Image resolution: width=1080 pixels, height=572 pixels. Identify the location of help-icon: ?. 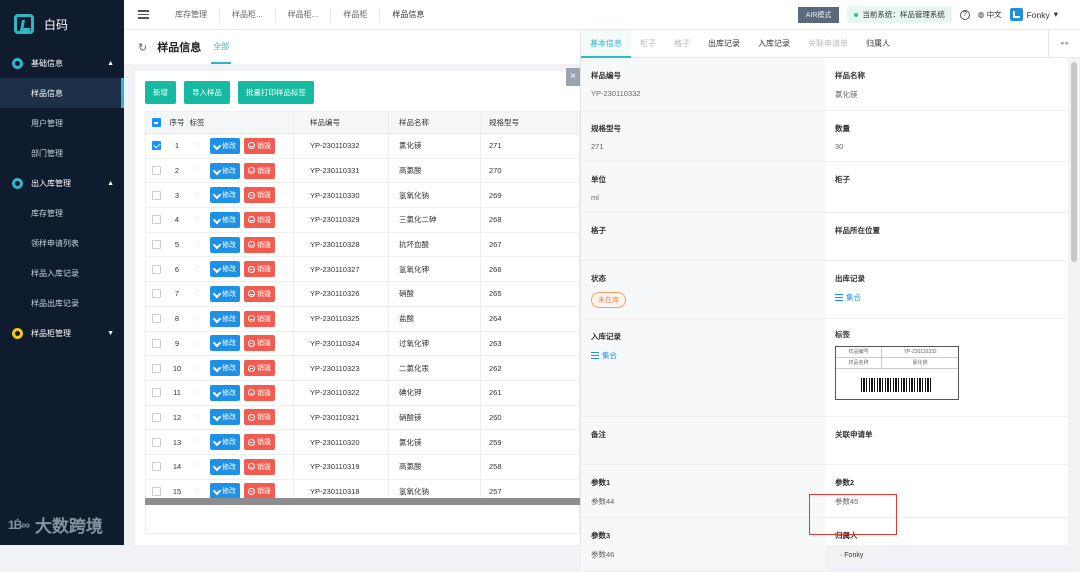
(964, 14).